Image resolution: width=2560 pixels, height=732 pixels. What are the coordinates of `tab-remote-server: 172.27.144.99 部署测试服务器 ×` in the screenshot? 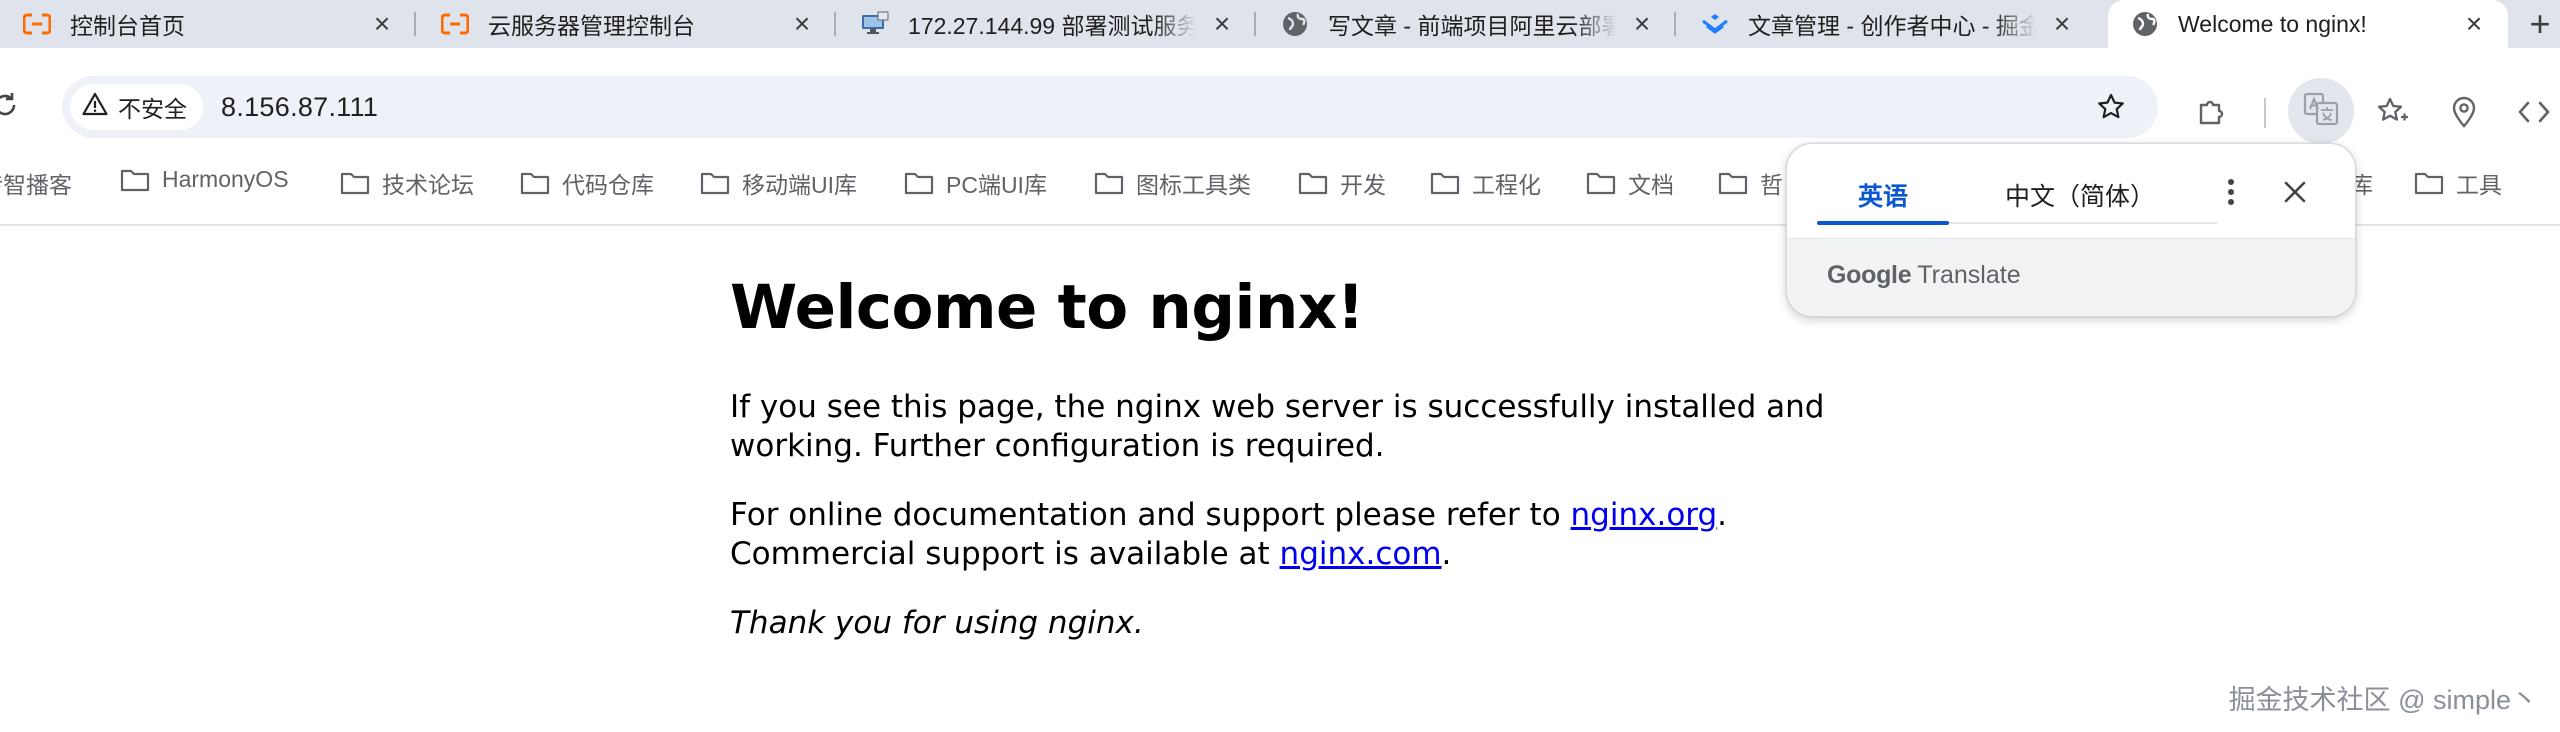 It's located at (1047, 24).